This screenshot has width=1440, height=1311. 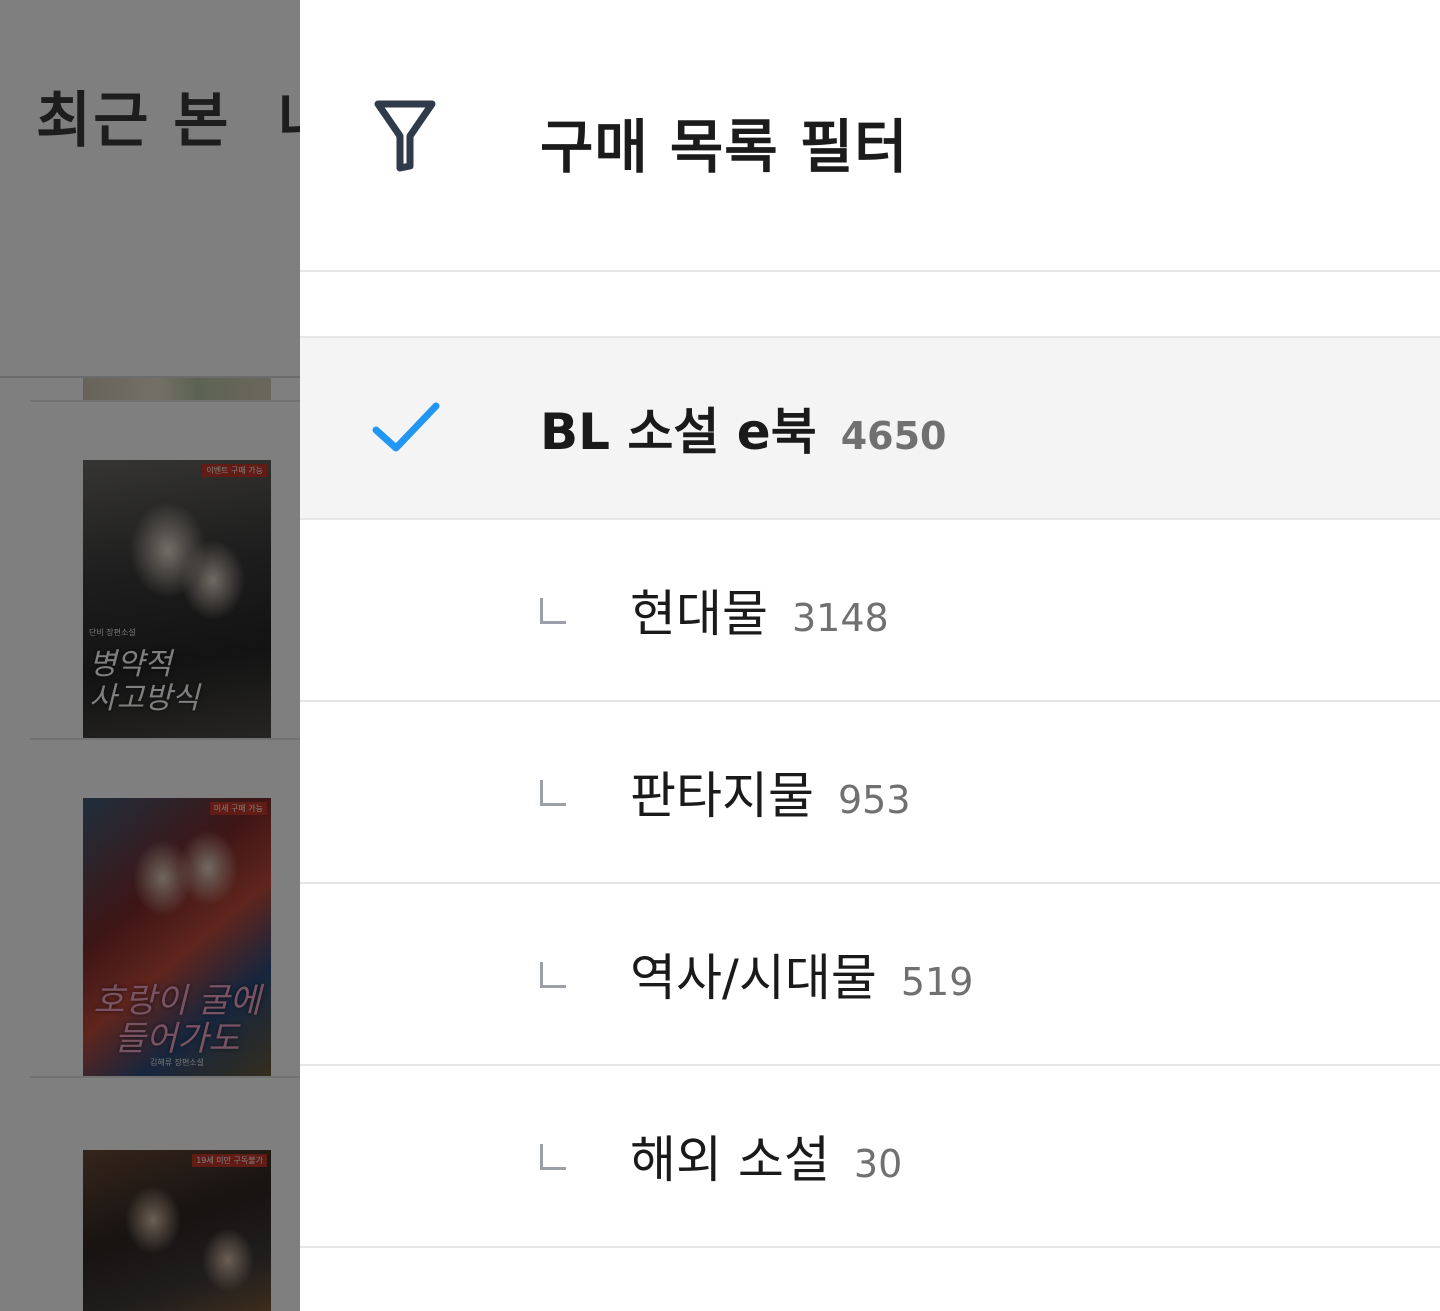 I want to click on filter-option-count: 953, so click(x=874, y=800).